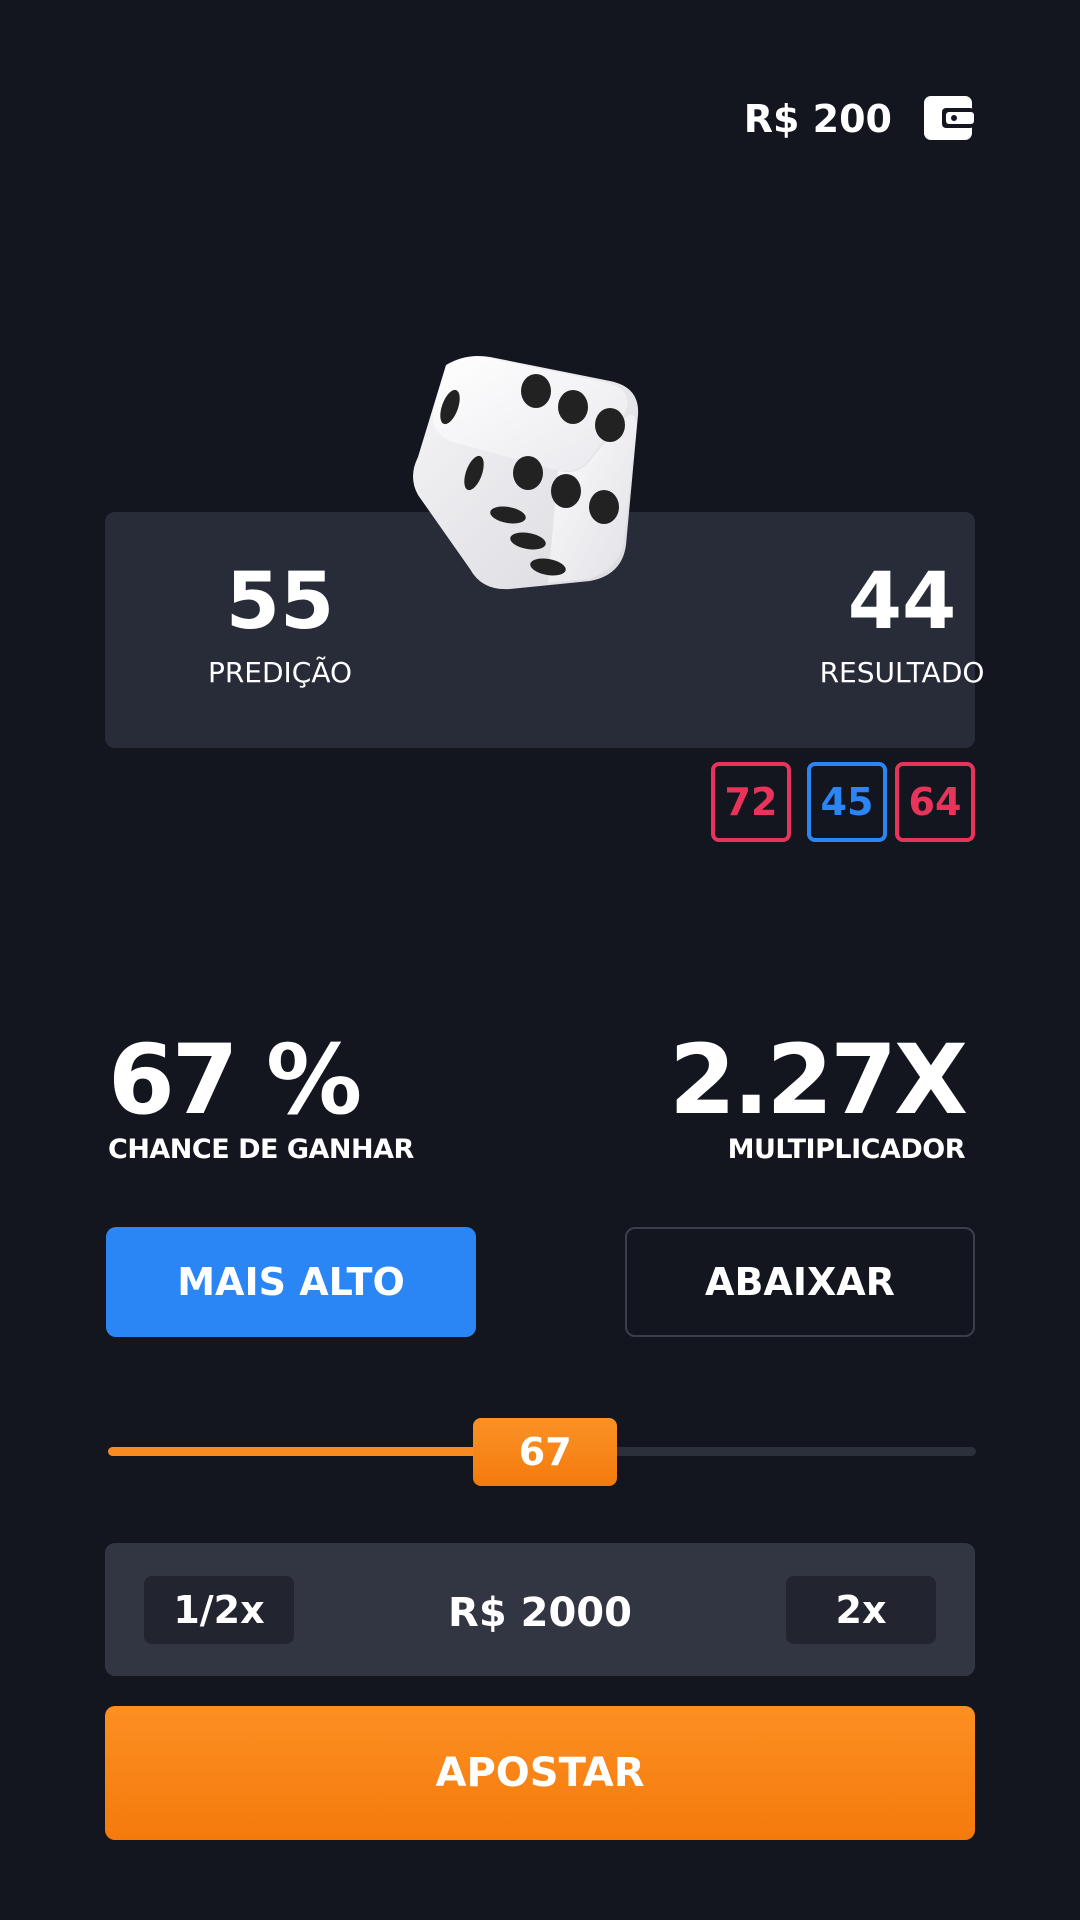 The height and width of the screenshot is (1920, 1080). What do you see at coordinates (861, 1610) in the screenshot?
I see `double-bet-button: 2x` at bounding box center [861, 1610].